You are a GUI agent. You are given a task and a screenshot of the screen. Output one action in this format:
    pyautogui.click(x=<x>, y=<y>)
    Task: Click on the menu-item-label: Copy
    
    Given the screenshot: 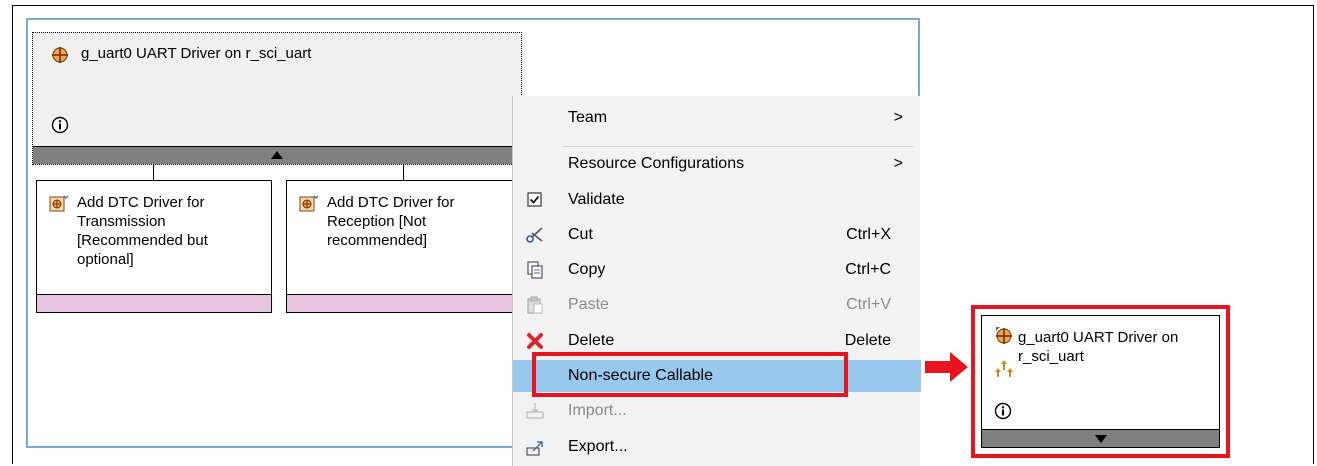 What is the action you would take?
    pyautogui.click(x=587, y=269)
    